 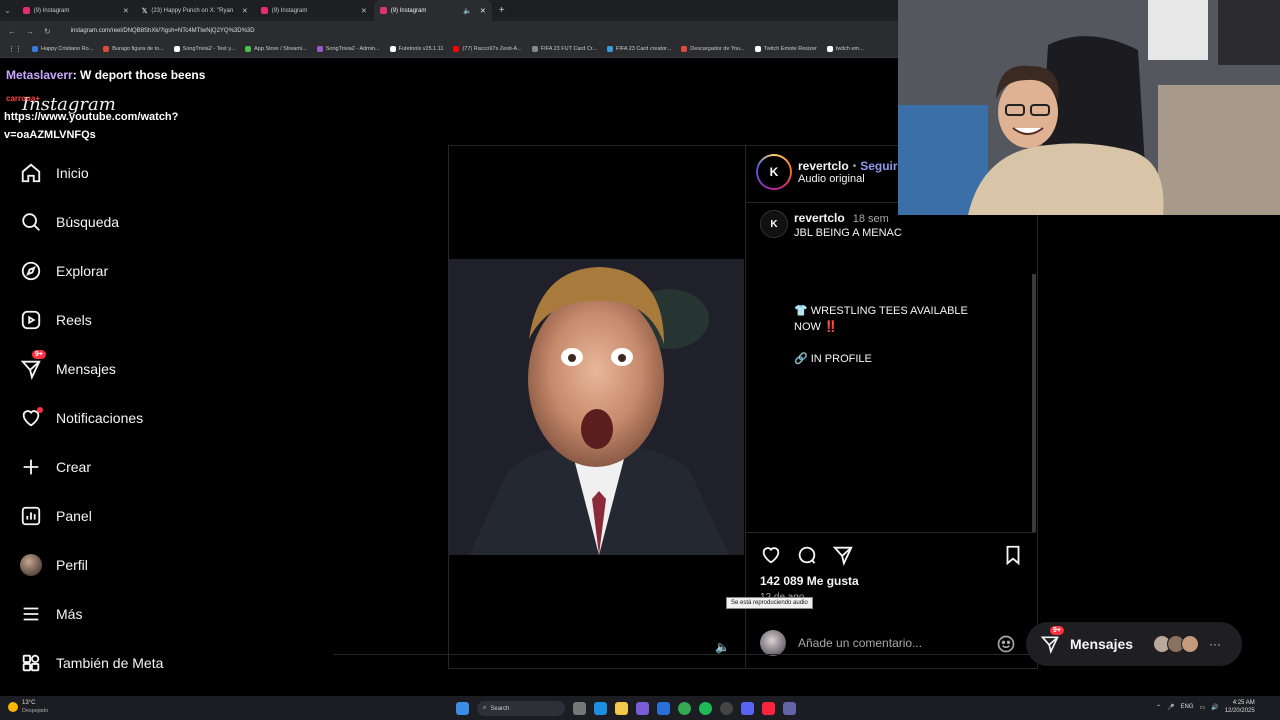 I want to click on lang-indicator: ENG, so click(x=1187, y=707).